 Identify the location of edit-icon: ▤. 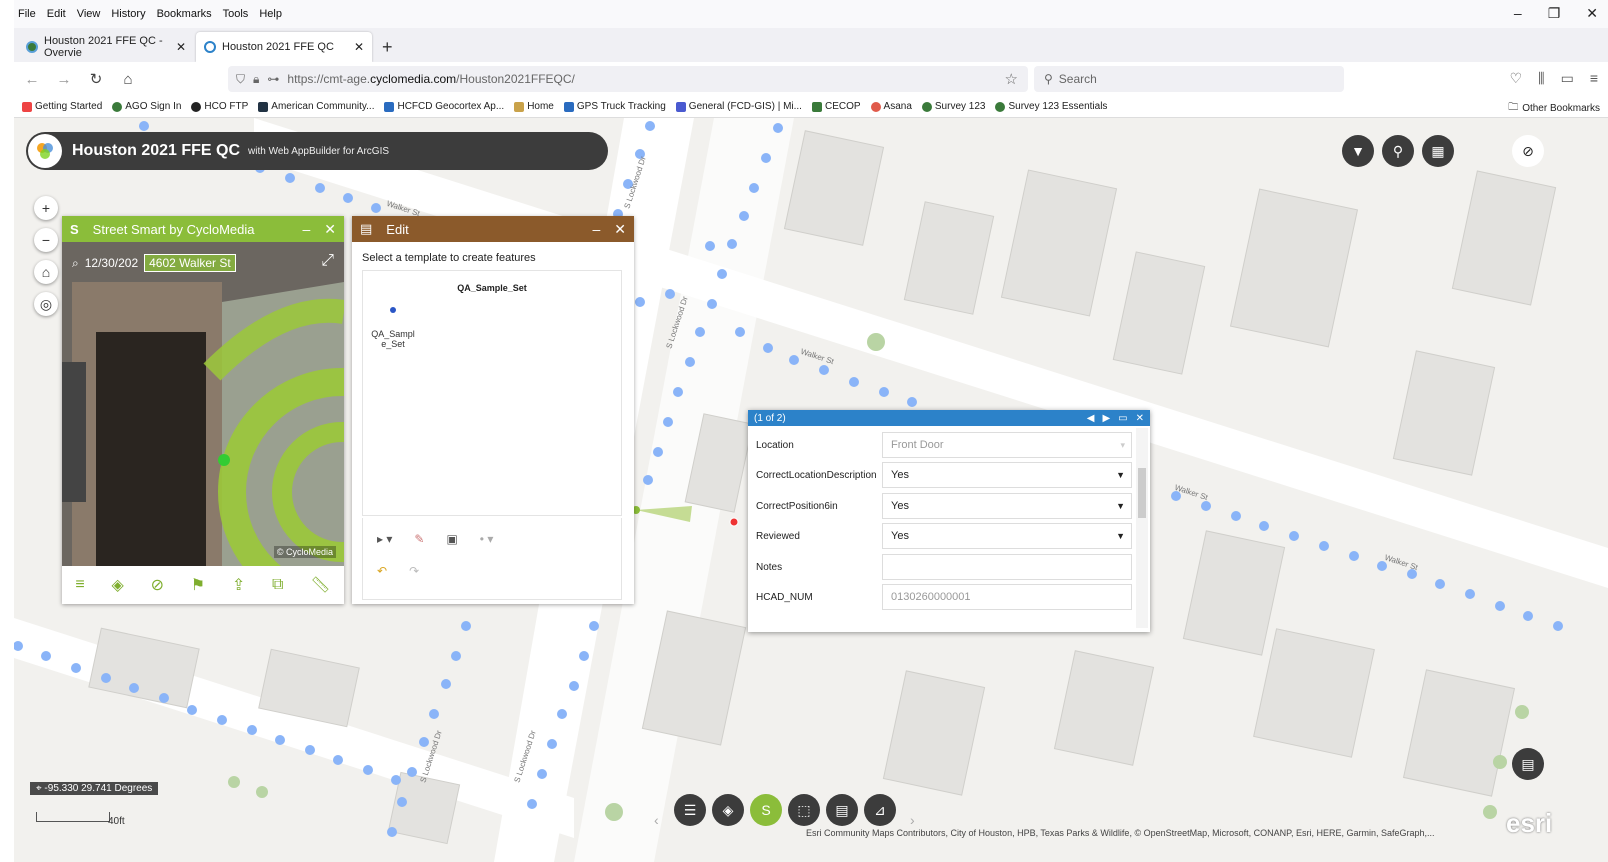
(842, 810).